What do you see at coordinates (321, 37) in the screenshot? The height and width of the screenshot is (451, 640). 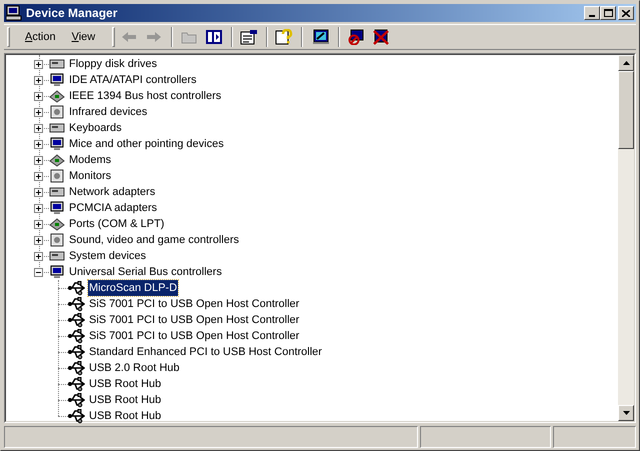 I see `monitor-scan-icon` at bounding box center [321, 37].